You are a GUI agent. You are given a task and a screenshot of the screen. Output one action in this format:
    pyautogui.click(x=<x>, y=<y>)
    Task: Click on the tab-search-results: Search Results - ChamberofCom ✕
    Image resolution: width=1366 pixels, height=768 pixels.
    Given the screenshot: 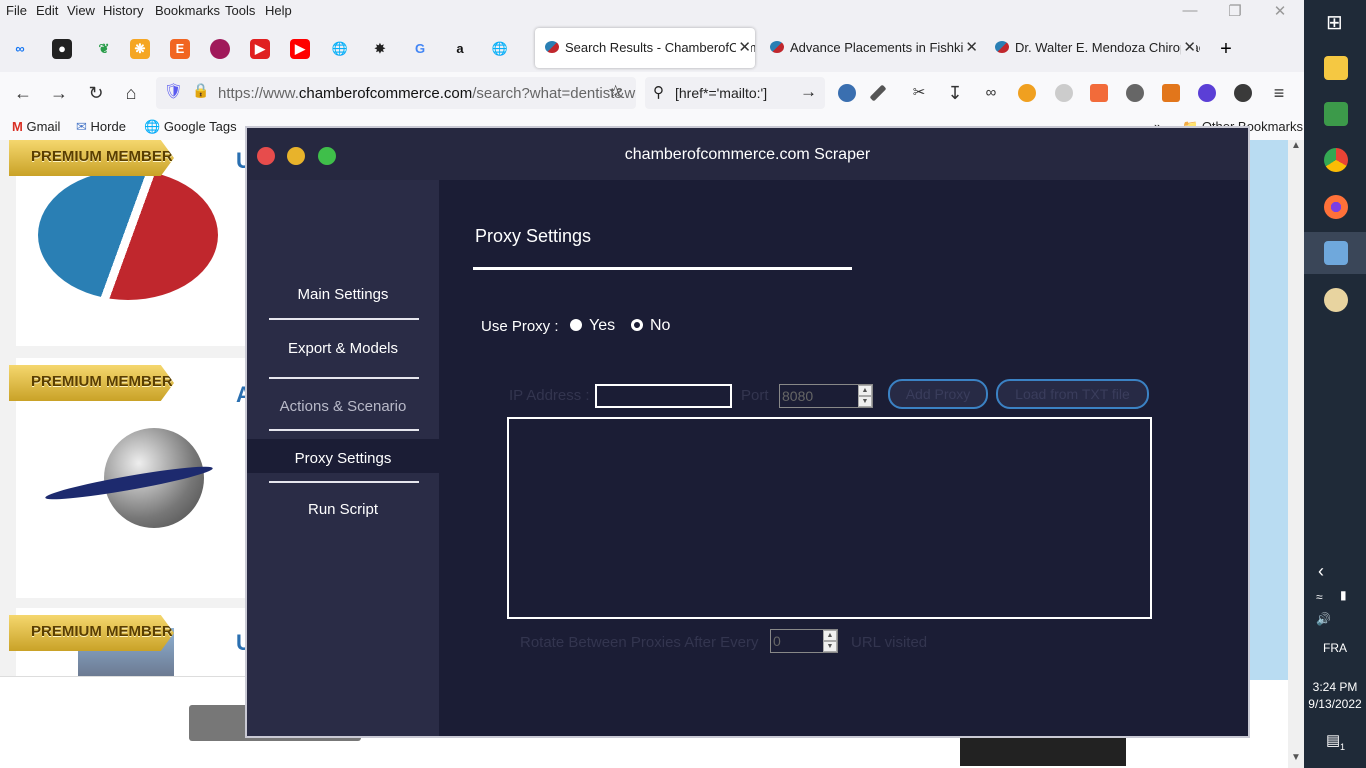 What is the action you would take?
    pyautogui.click(x=645, y=48)
    